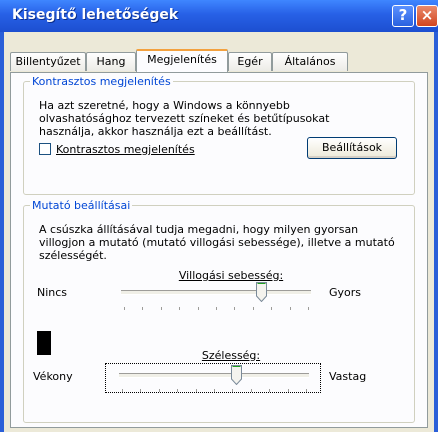 Image resolution: width=438 pixels, height=432 pixels. I want to click on title-bar: Kisegítő lehetőségek ? ×, so click(219, 16).